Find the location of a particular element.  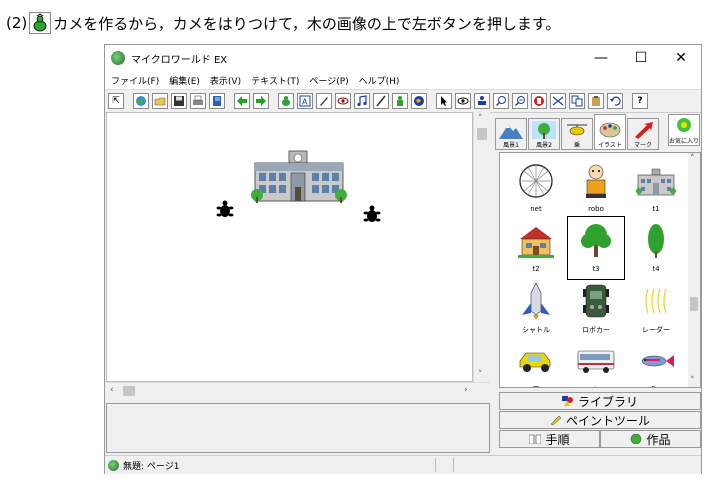

menu-text: テキスト(T) is located at coordinates (275, 80).